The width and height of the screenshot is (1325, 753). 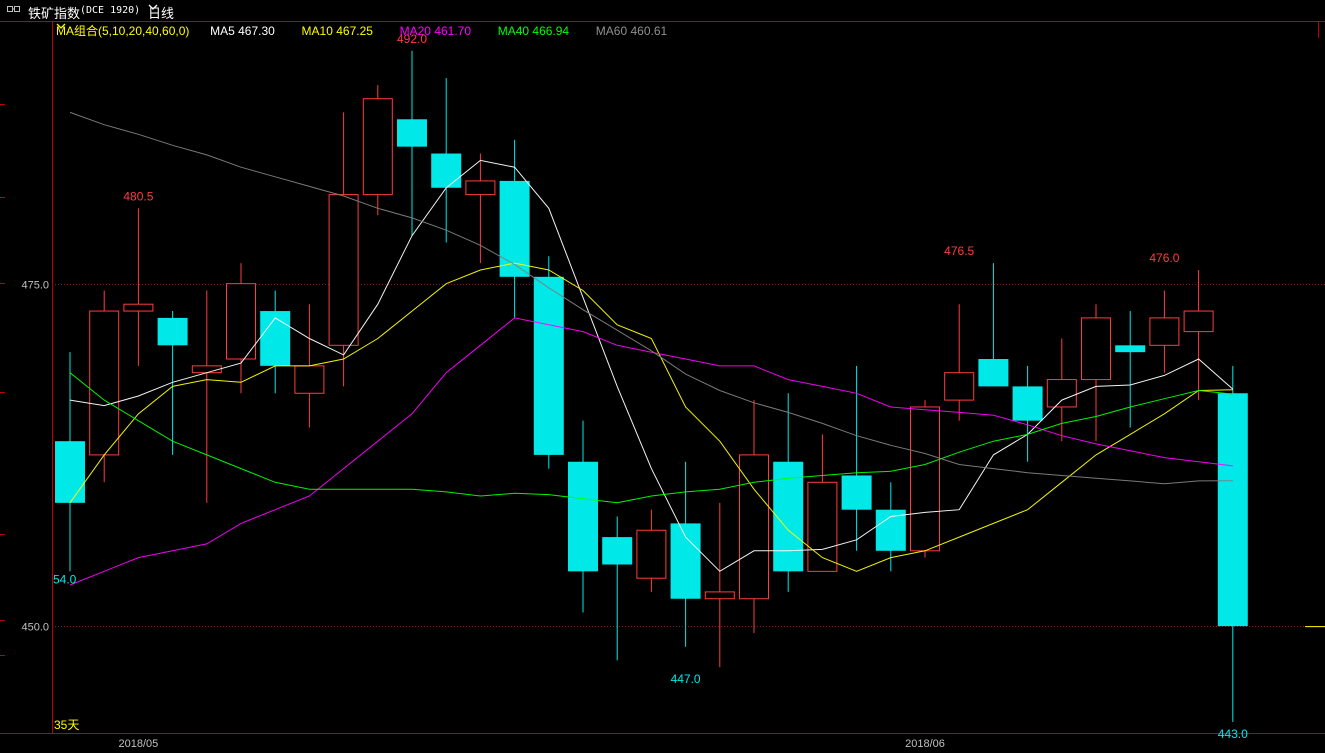 What do you see at coordinates (959, 251) in the screenshot?
I see `price-annotation: 476.5` at bounding box center [959, 251].